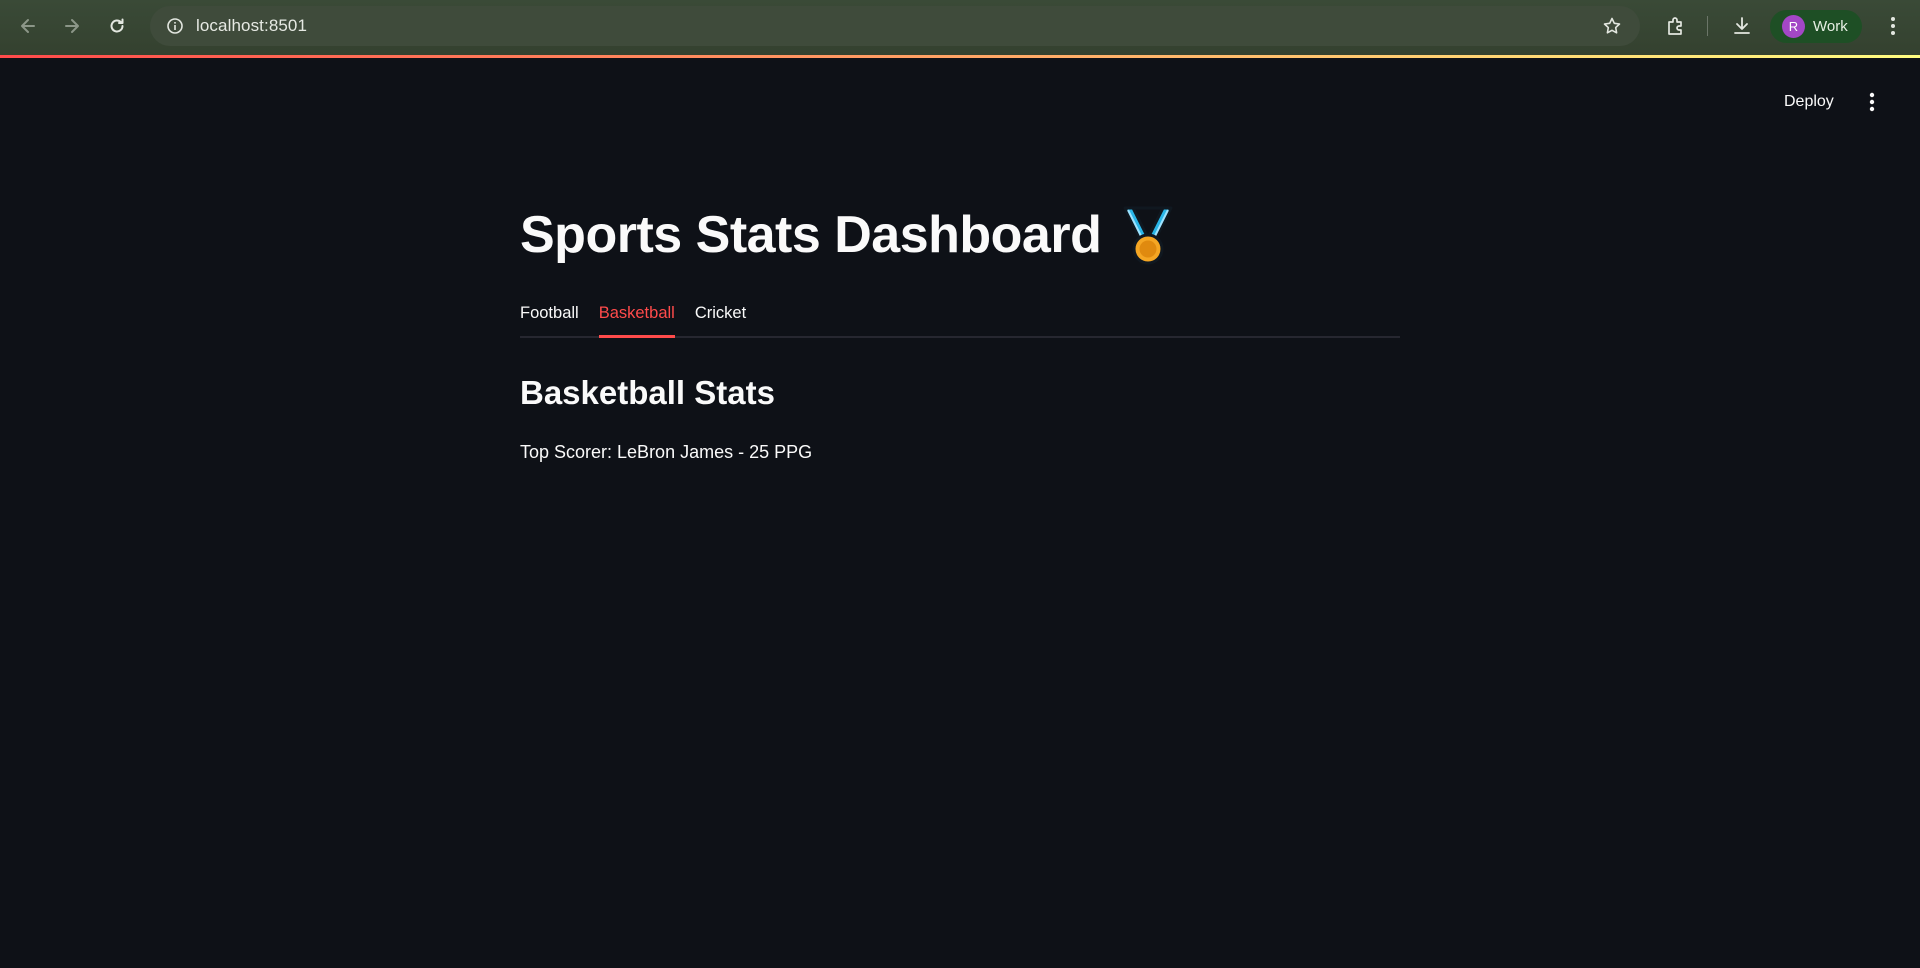 This screenshot has height=968, width=1920. I want to click on arrow-left-icon, so click(28, 26).